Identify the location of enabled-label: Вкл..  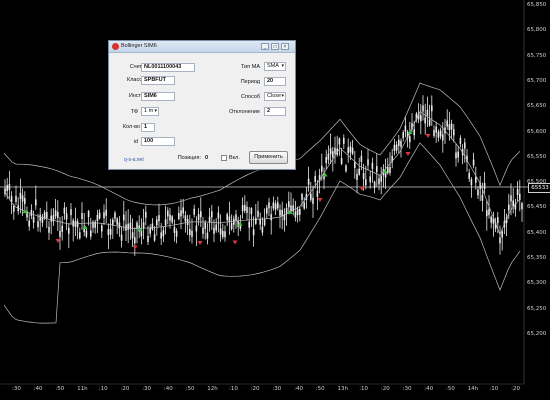
(234, 158).